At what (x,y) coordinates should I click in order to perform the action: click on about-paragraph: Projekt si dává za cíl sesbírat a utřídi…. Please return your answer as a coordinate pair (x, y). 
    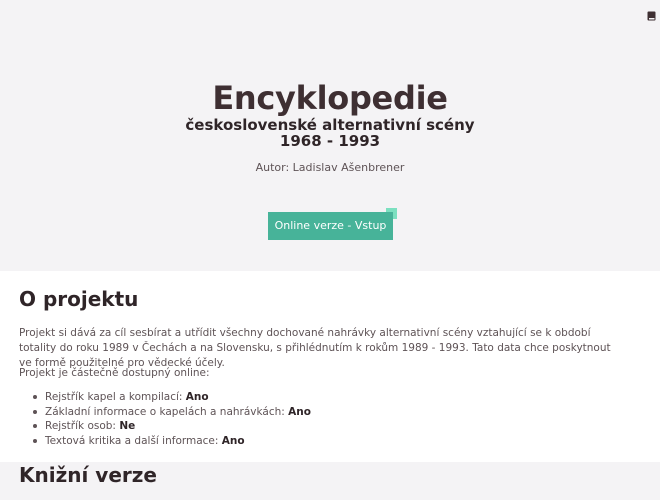
    Looking at the image, I should click on (315, 348).